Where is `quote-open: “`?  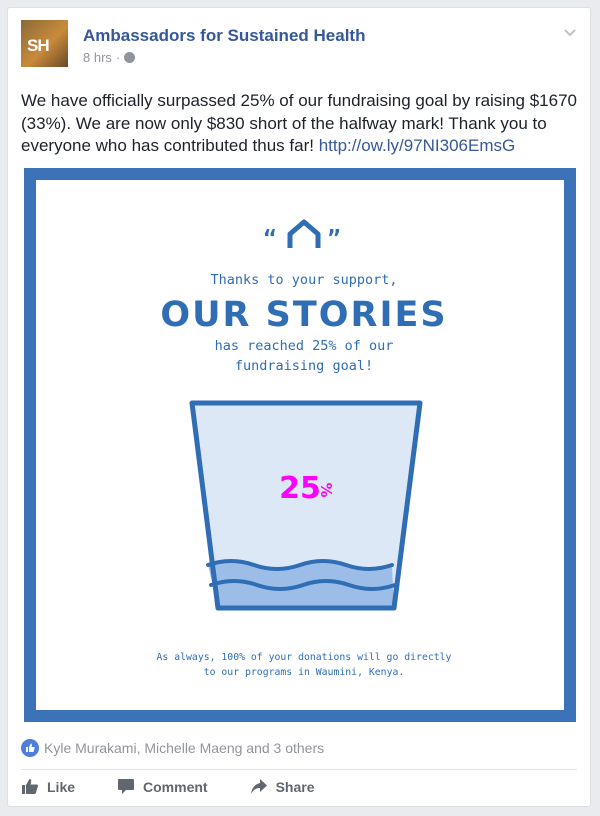 quote-open: “ is located at coordinates (269, 239).